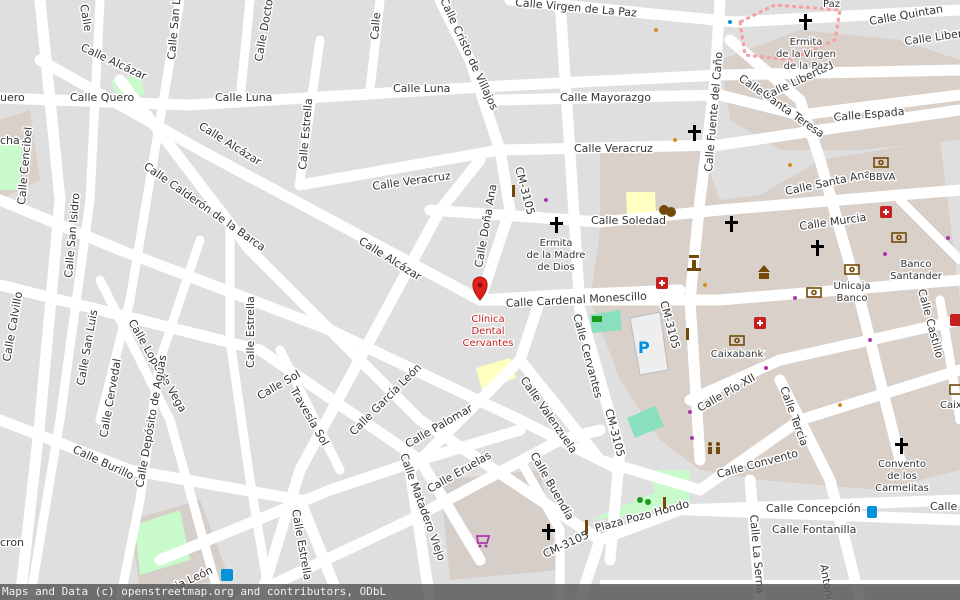 This screenshot has width=960, height=600. What do you see at coordinates (950, 405) in the screenshot?
I see `label-caixa-edge: Caixa` at bounding box center [950, 405].